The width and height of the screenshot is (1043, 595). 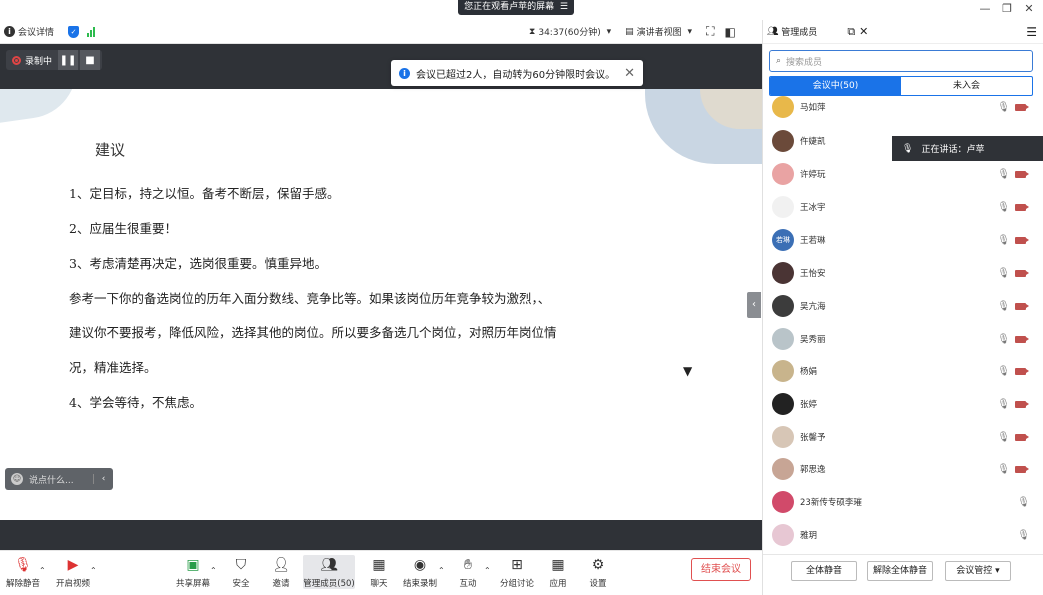 What do you see at coordinates (329, 565) in the screenshot?
I see `members-icon: 👥︎` at bounding box center [329, 565].